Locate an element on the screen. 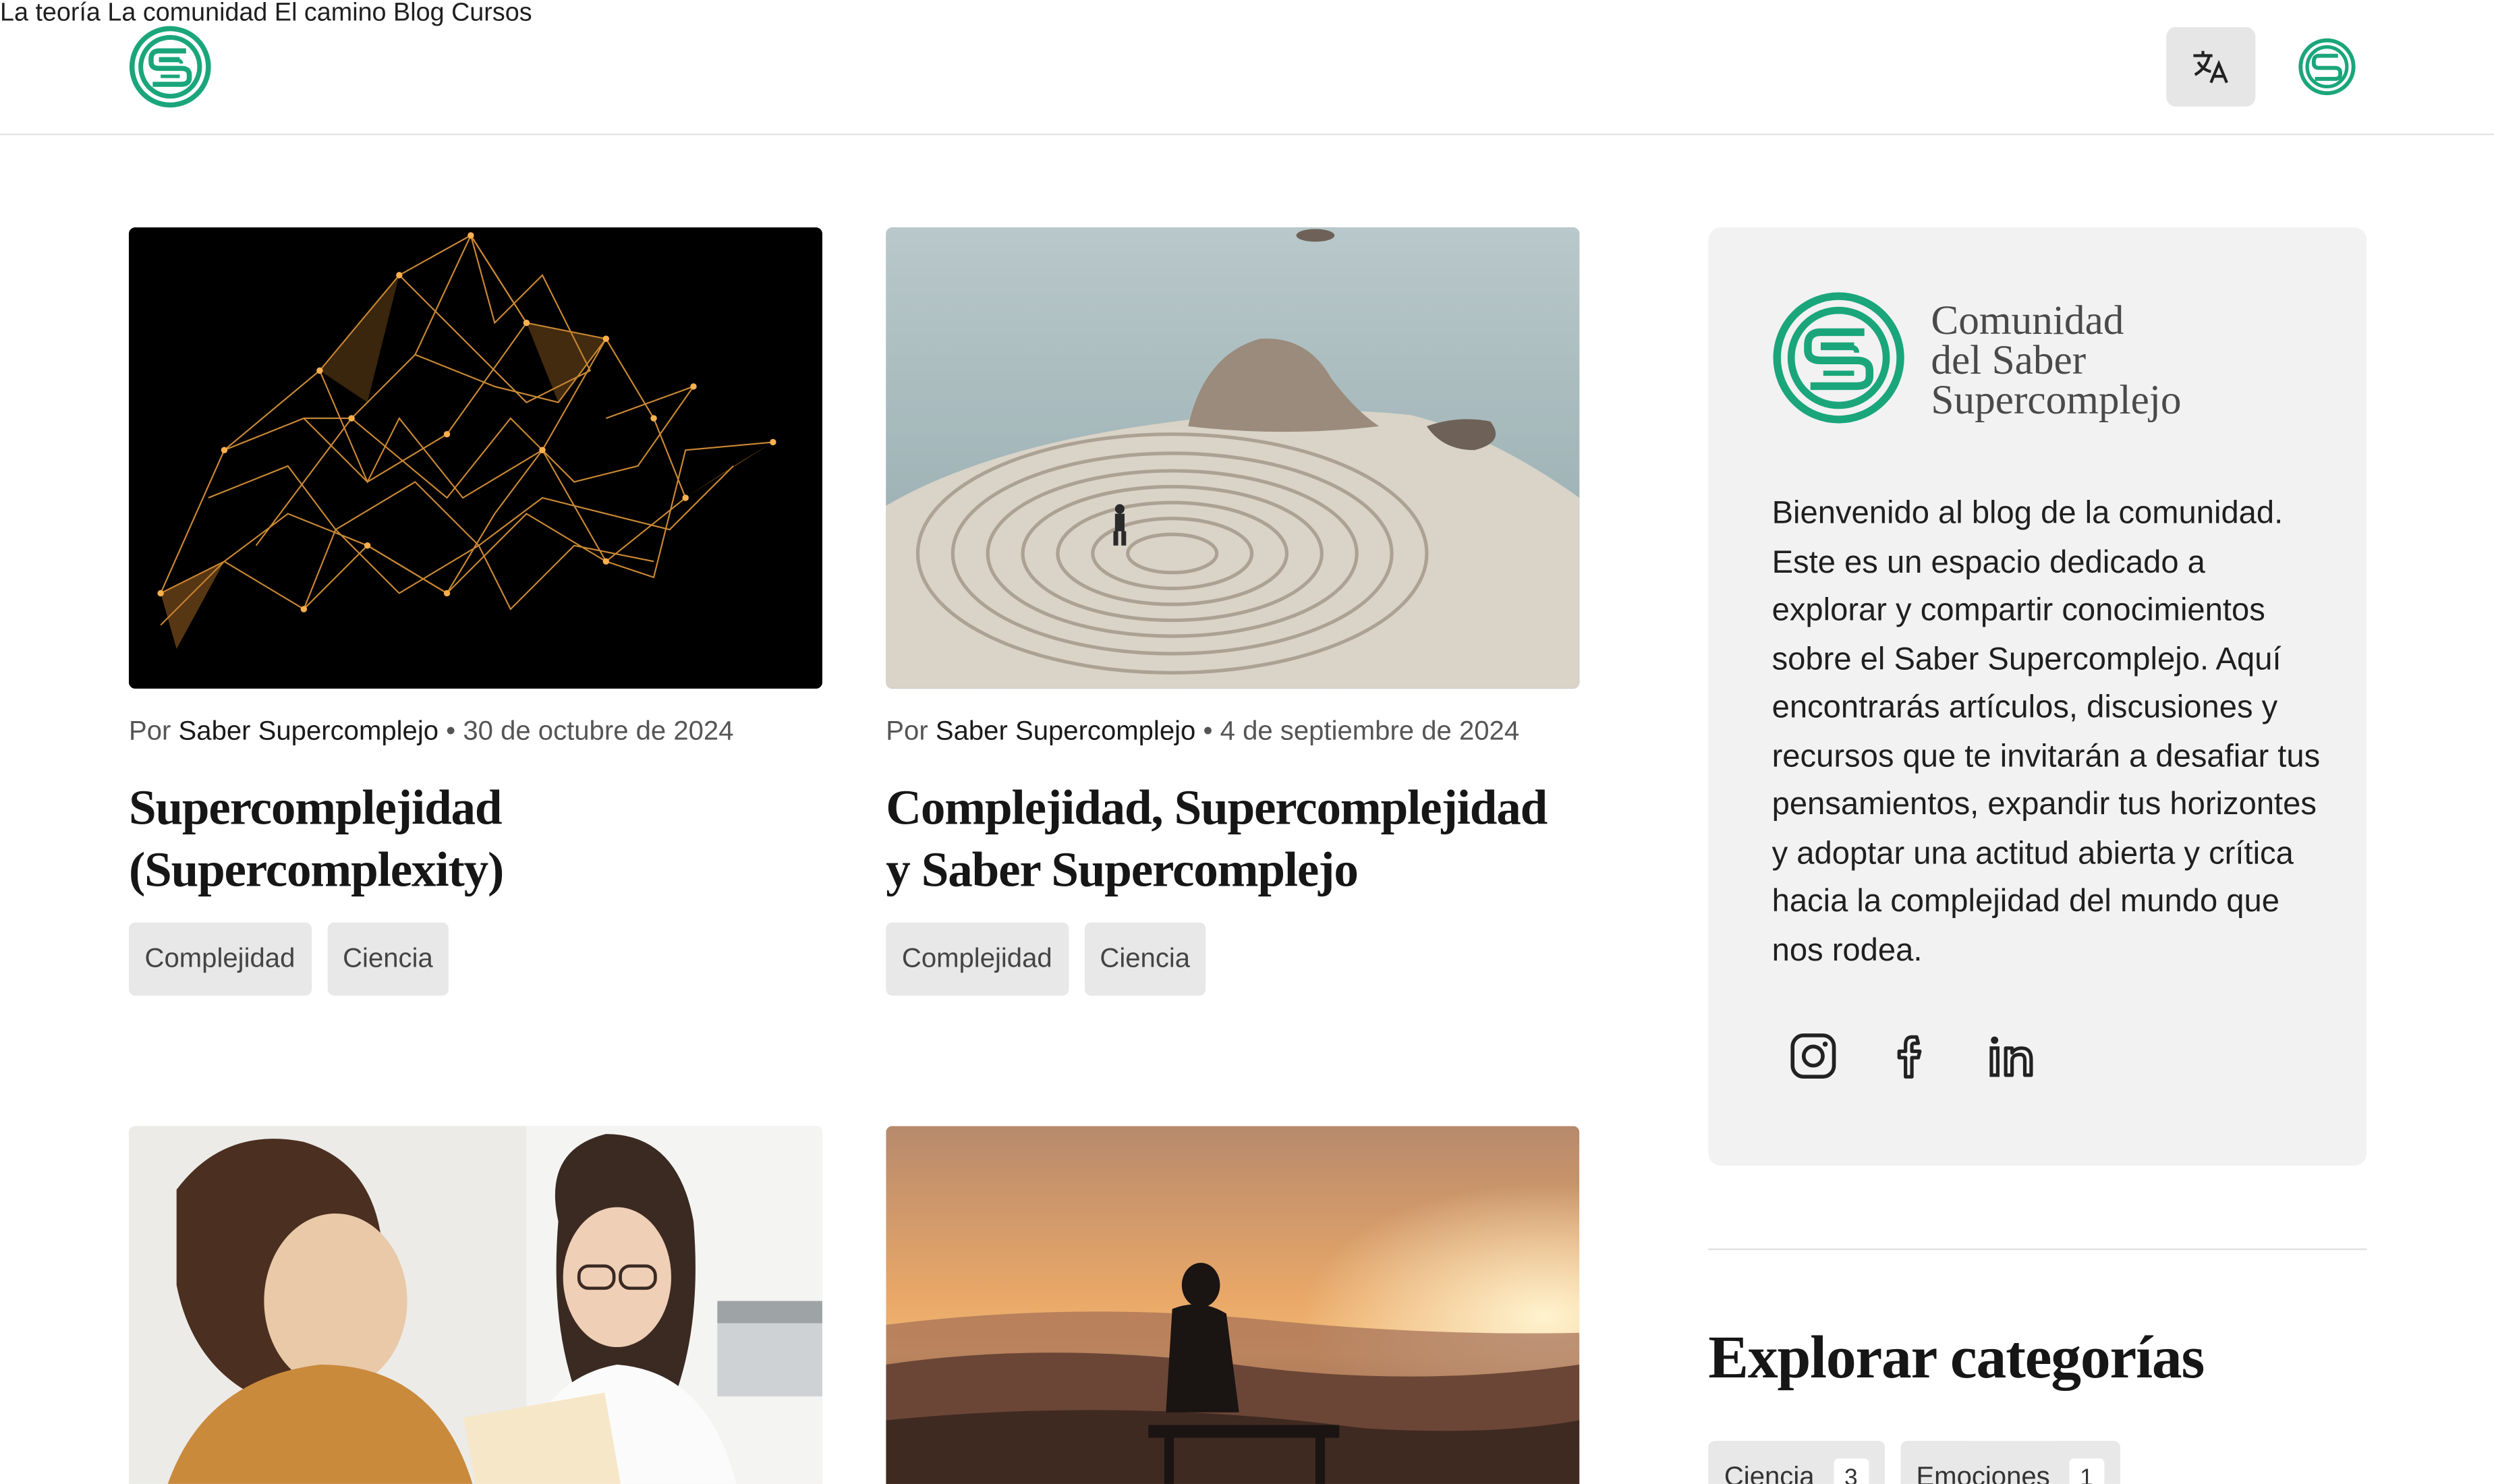 Image resolution: width=2494 pixels, height=1484 pixels. social-links is located at coordinates (1912, 1056).